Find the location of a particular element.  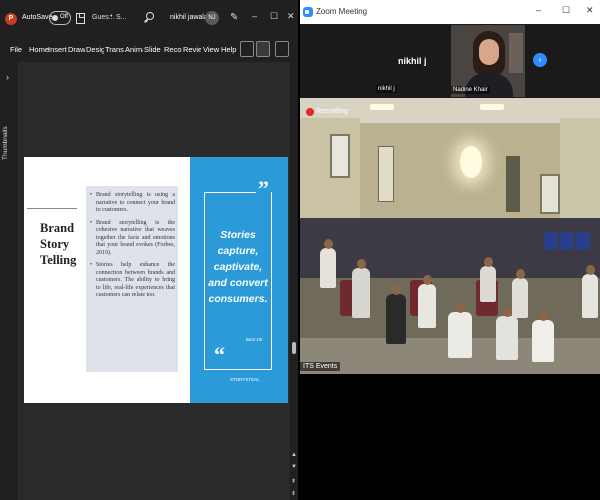

previous-slide-icon: ⇞ is located at coordinates (293, 481).